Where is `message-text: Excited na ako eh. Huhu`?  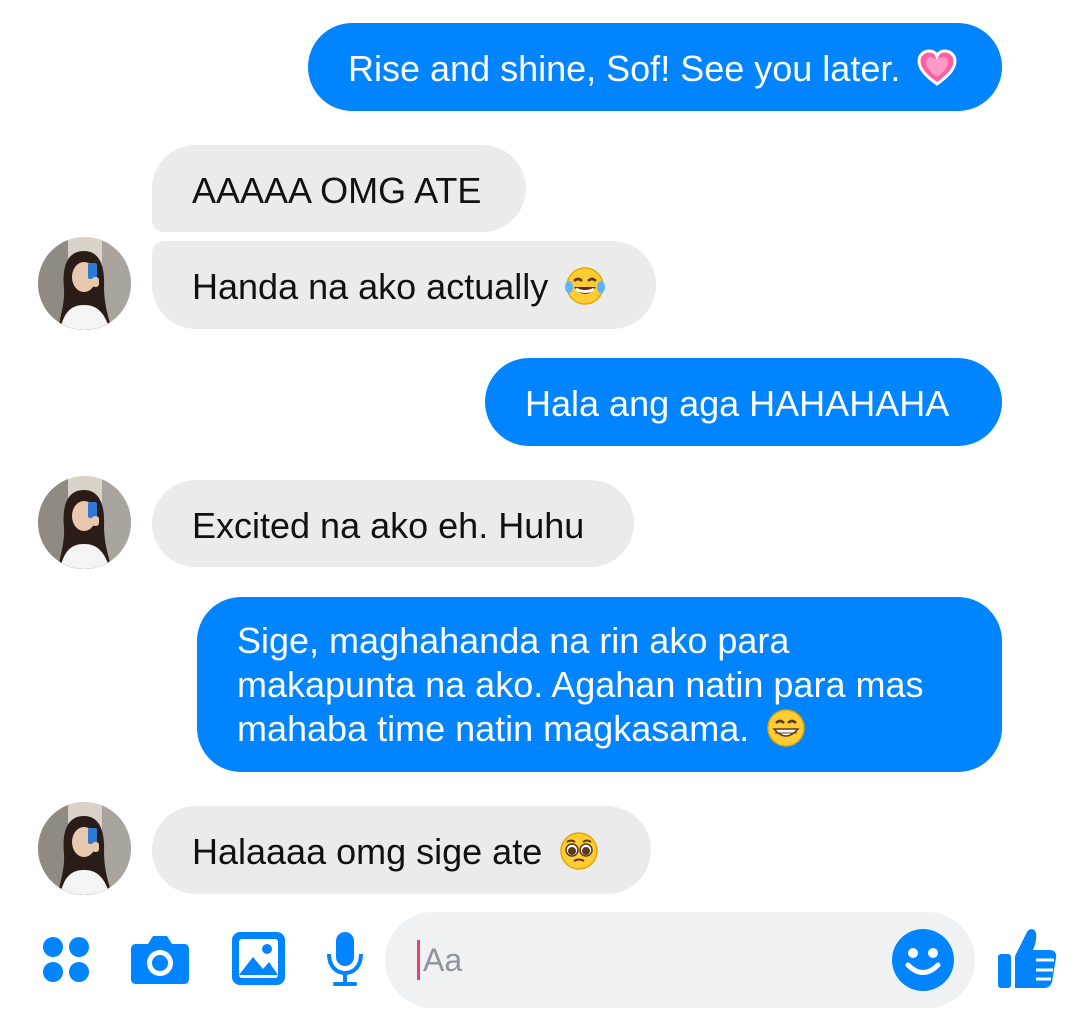 message-text: Excited na ako eh. Huhu is located at coordinates (388, 525).